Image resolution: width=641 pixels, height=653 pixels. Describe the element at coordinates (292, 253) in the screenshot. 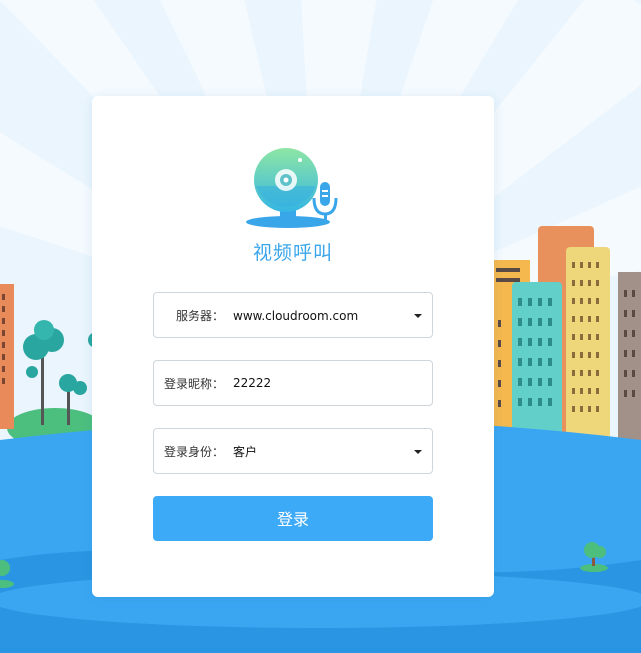

I see `app-title: 视频呼叫` at that location.